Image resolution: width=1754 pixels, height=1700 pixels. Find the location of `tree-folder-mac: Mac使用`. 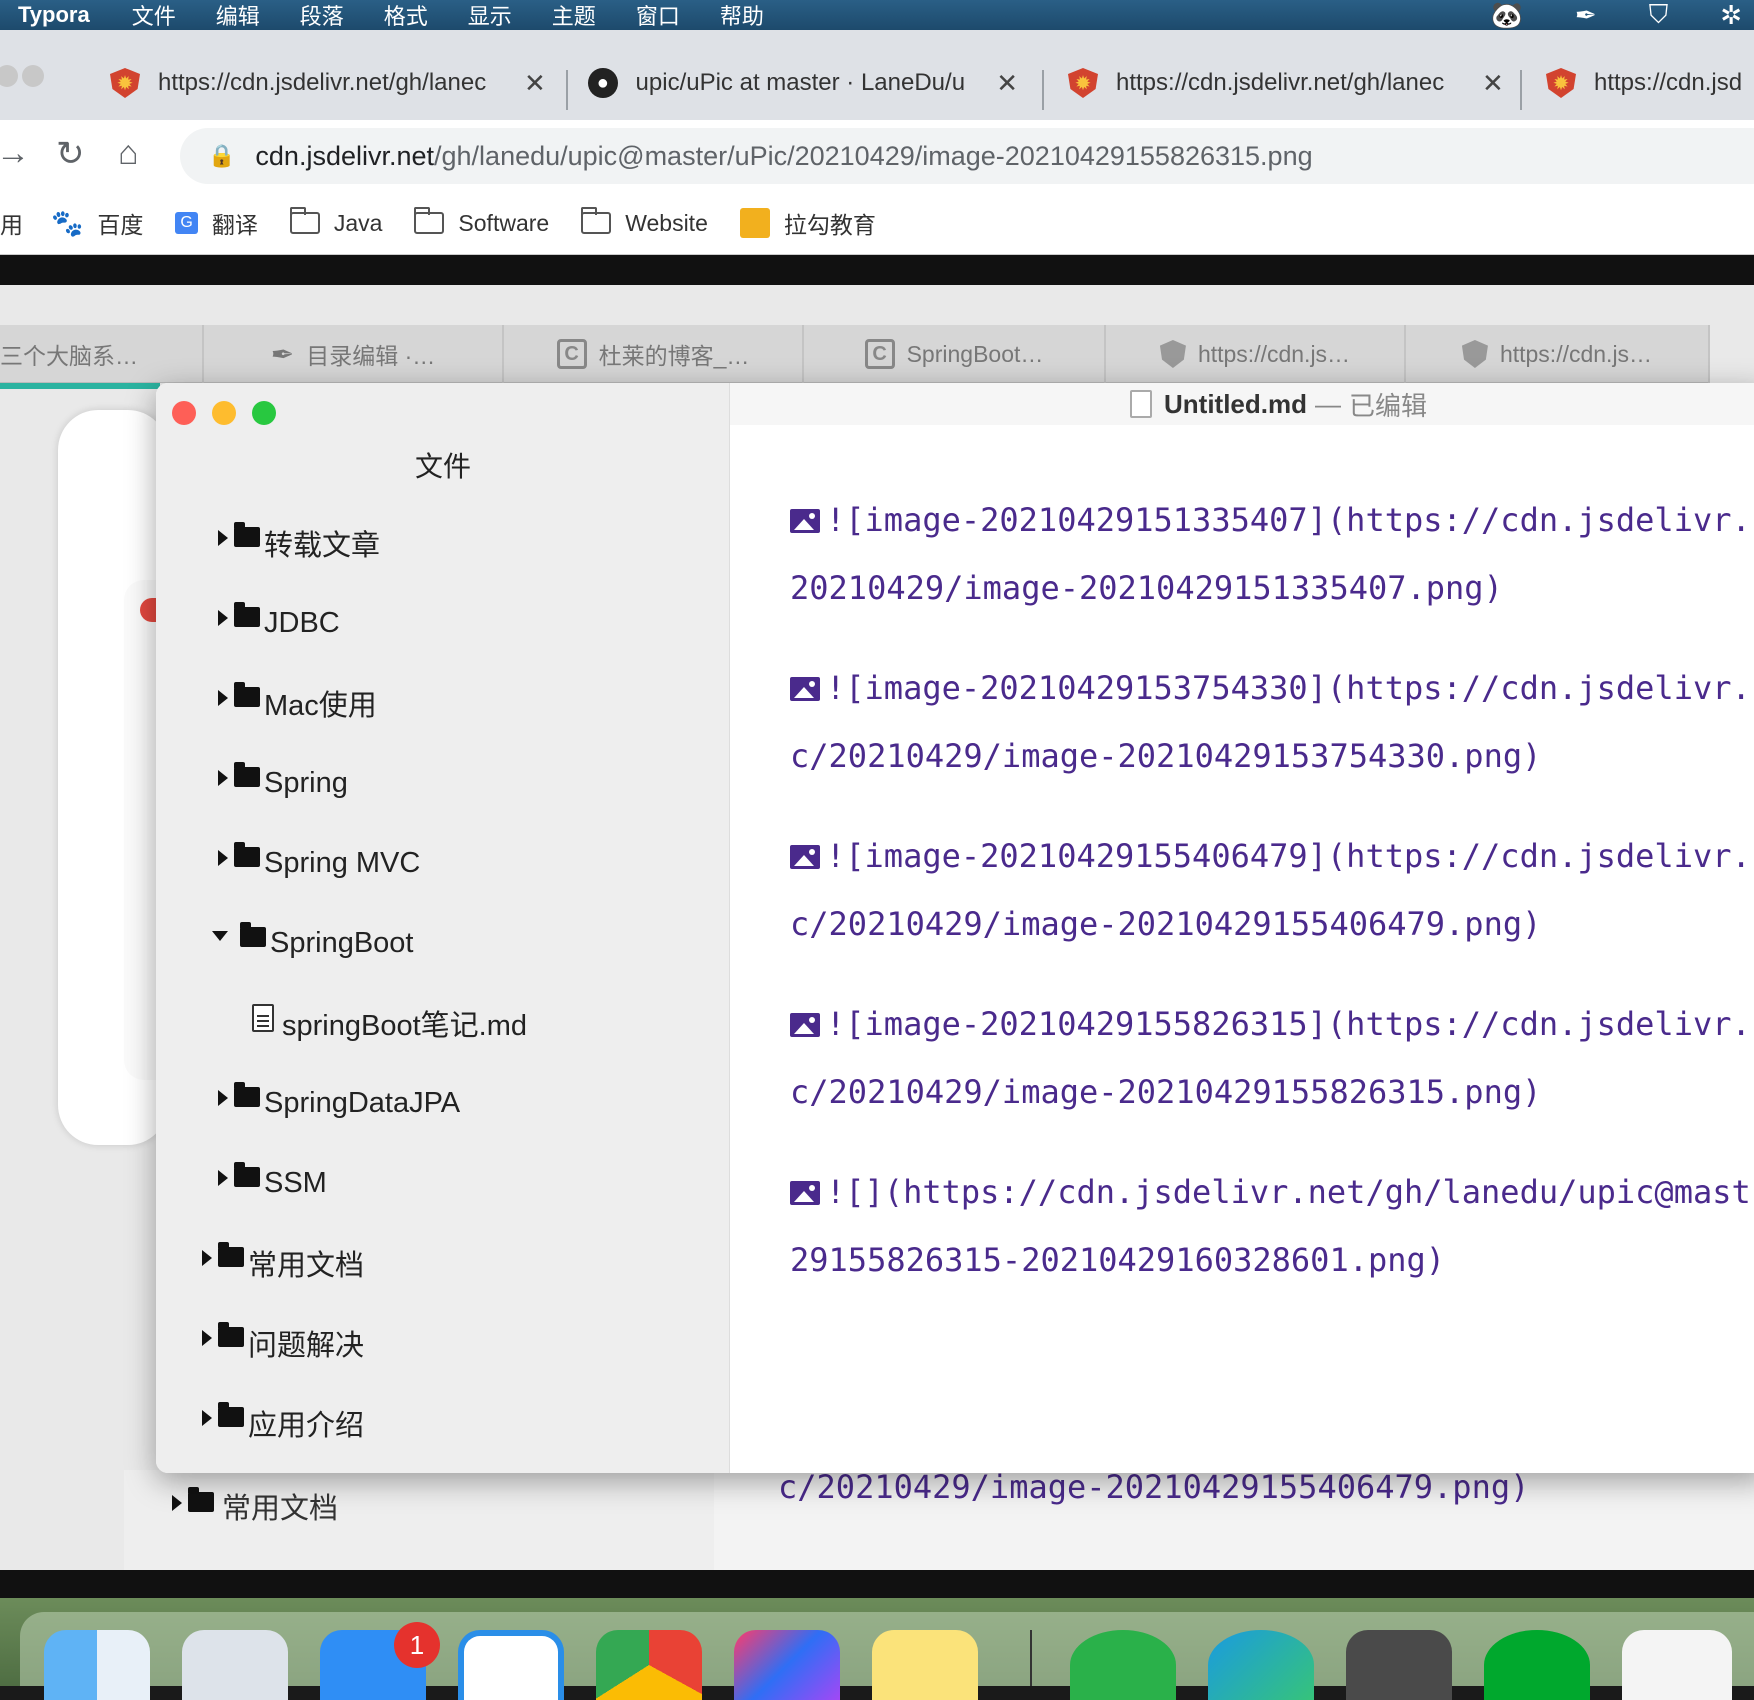

tree-folder-mac: Mac使用 is located at coordinates (297, 702).